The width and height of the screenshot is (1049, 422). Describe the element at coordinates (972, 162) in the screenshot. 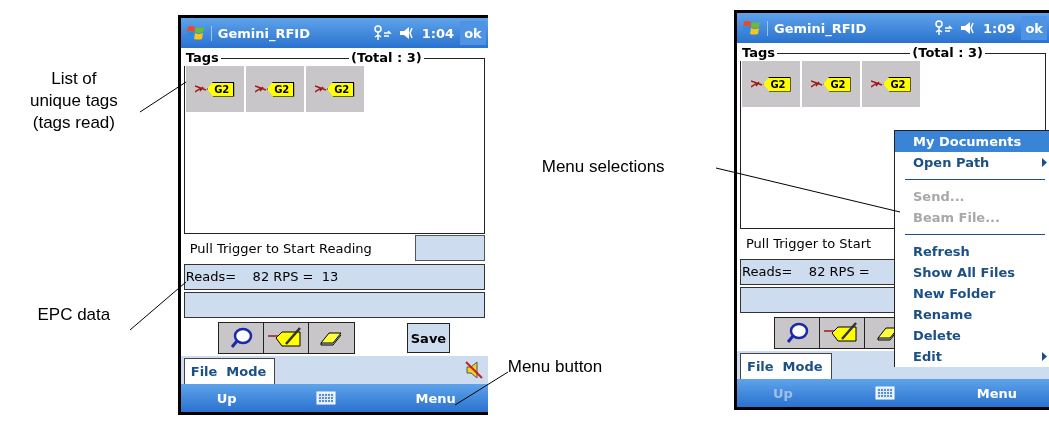

I see `menu-item: Open Path` at that location.